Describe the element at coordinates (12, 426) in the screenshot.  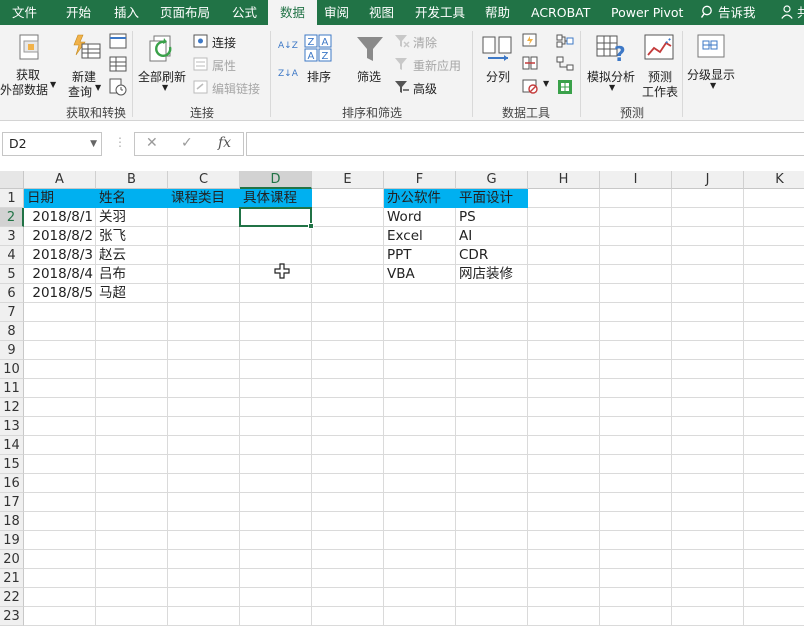
I see `row-header-13: 13` at that location.